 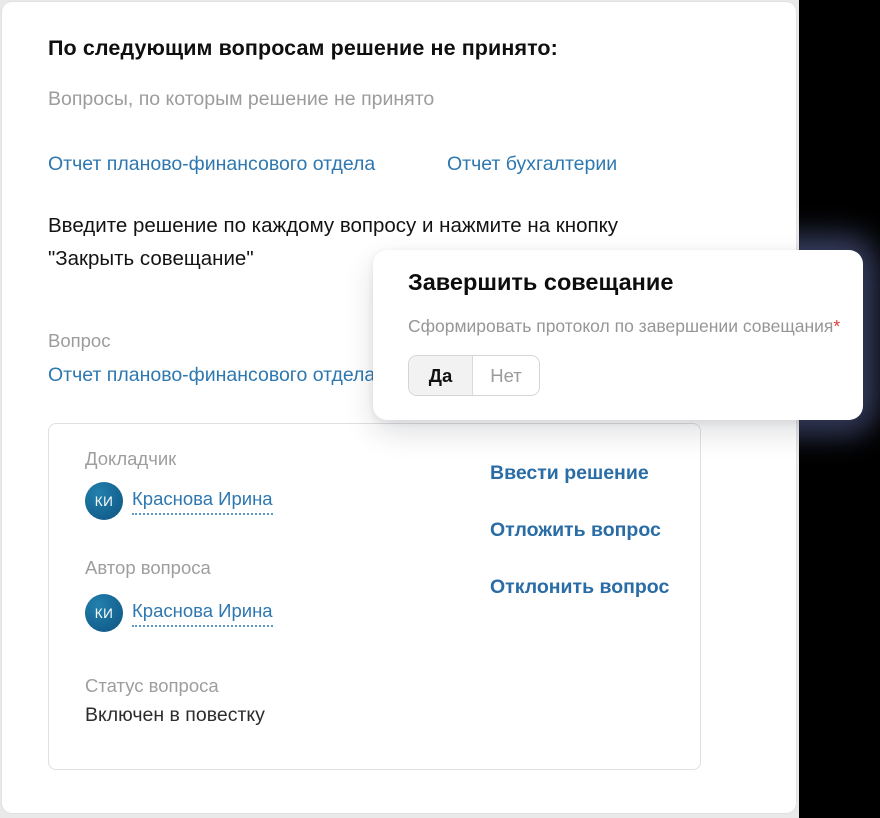 What do you see at coordinates (131, 458) in the screenshot?
I see `speaker-label: Докладчик` at bounding box center [131, 458].